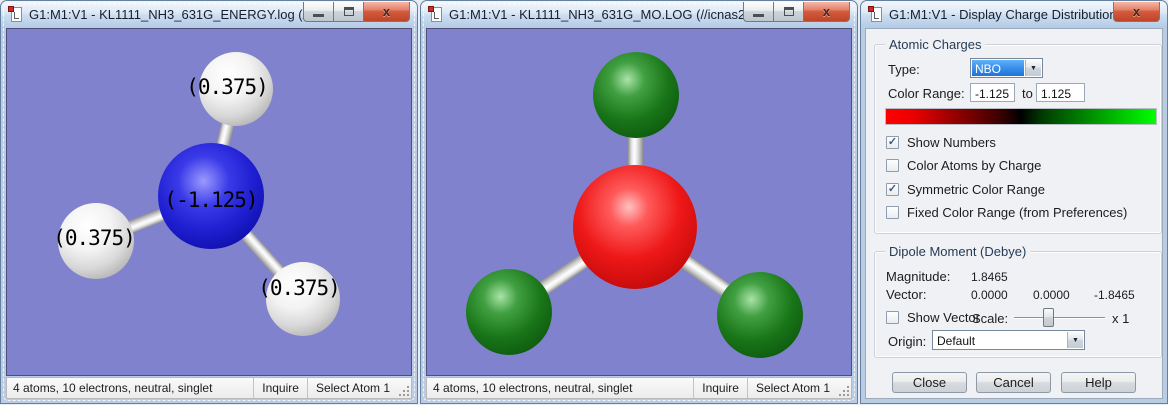 This screenshot has height=405, width=1168. I want to click on cancel-button: Cancel, so click(1013, 382).